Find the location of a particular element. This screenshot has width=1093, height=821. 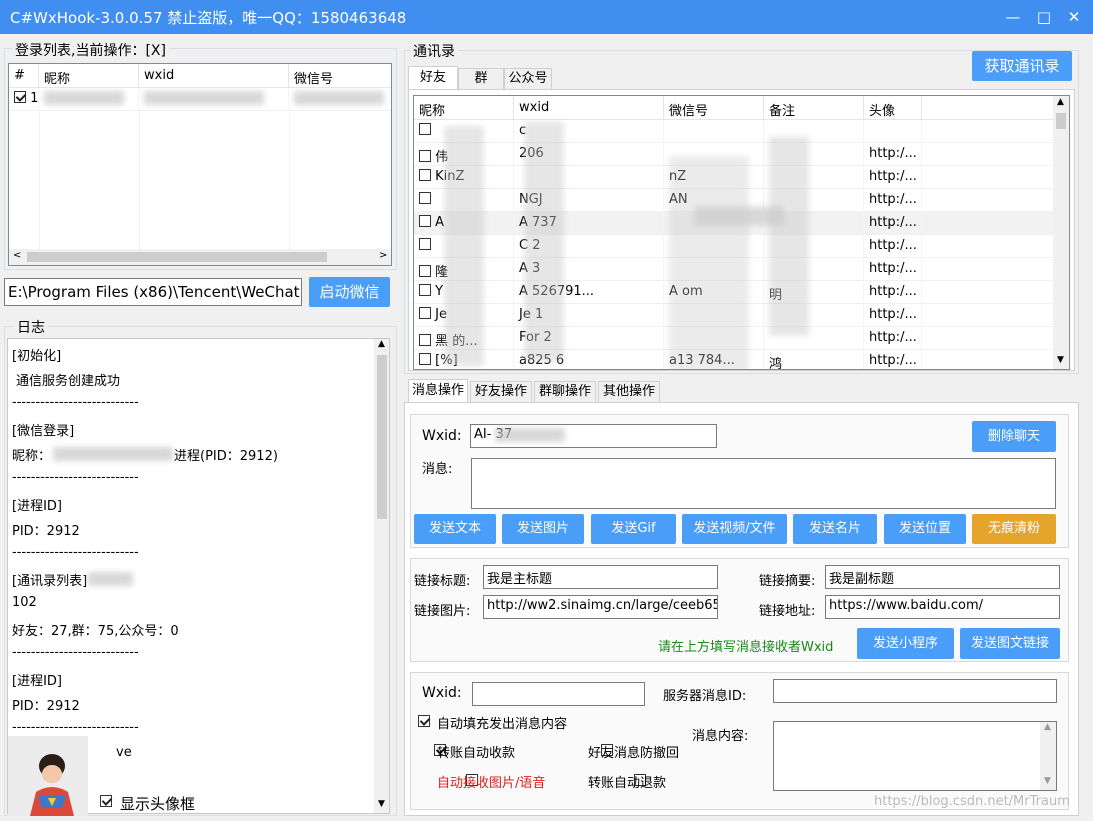

send-card-button: 发送名片 is located at coordinates (835, 529).